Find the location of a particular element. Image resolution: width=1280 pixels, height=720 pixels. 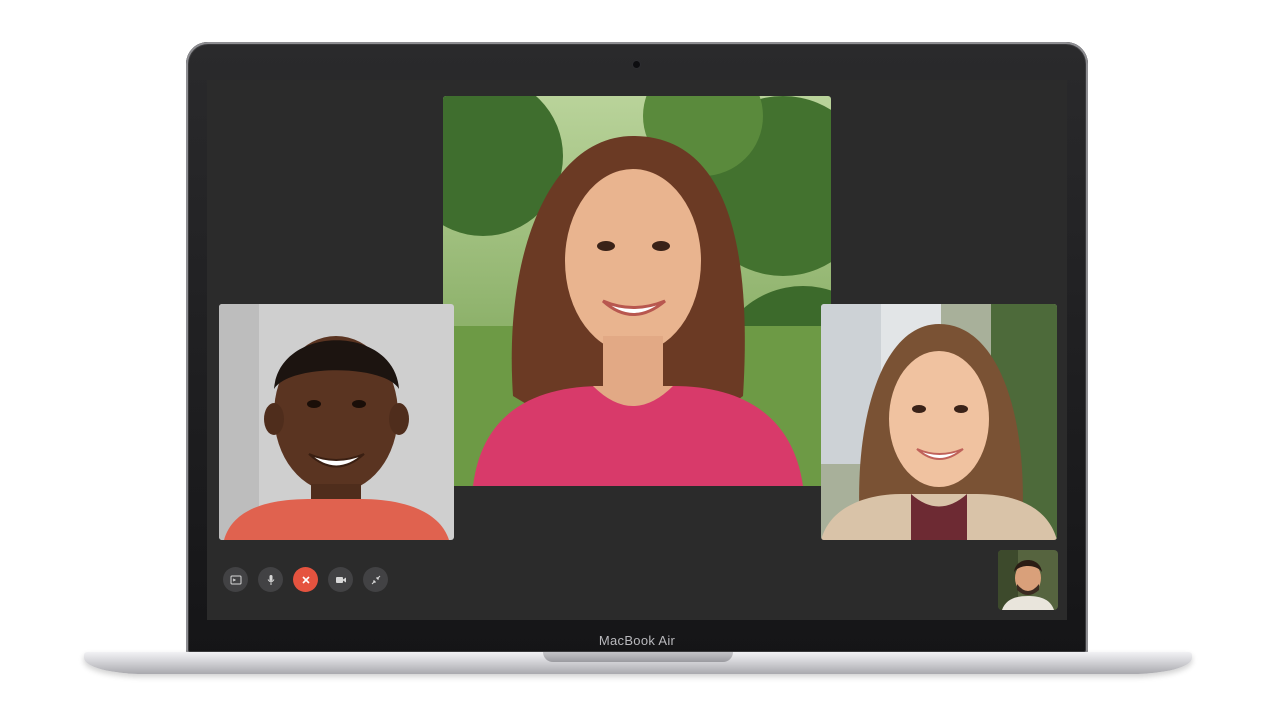

fullscreen-button is located at coordinates (375, 579).